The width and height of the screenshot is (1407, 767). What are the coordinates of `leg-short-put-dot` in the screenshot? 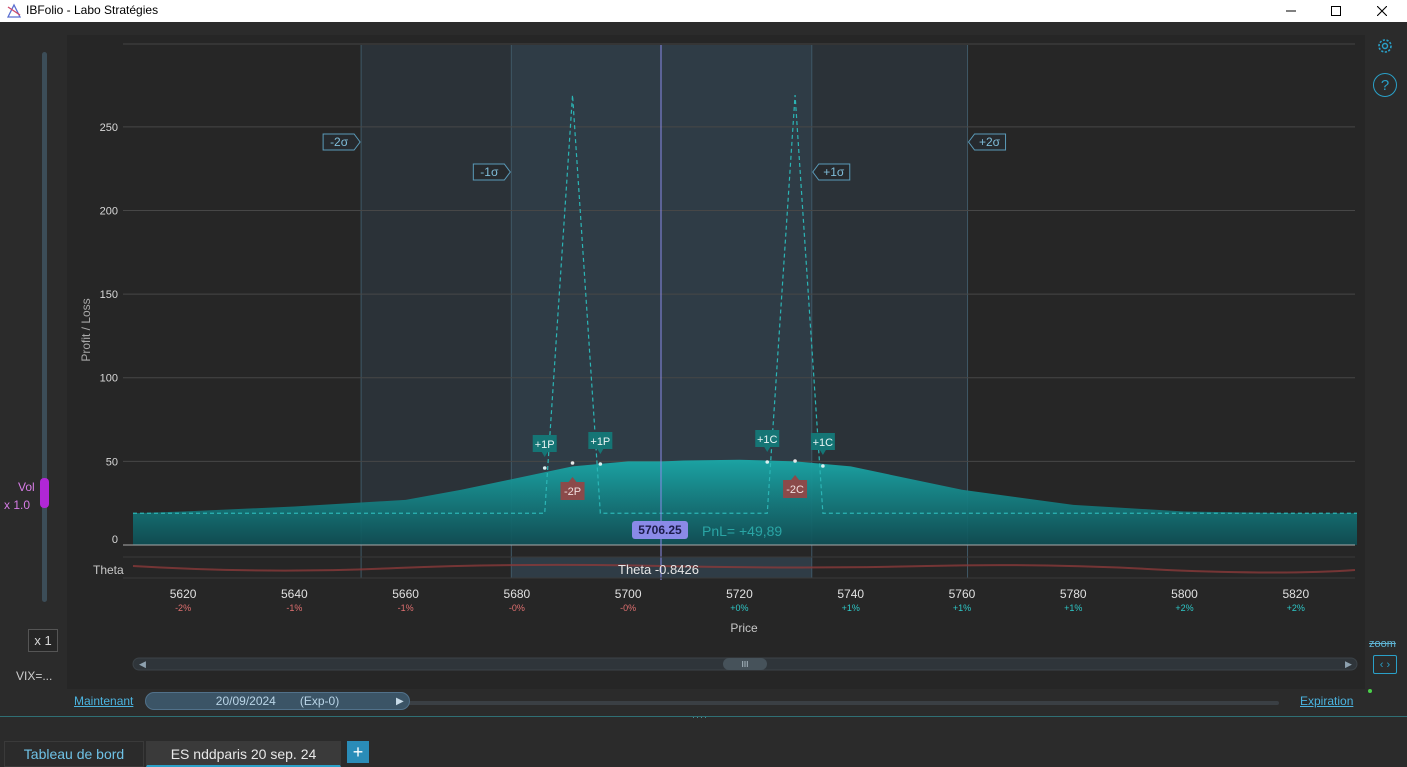 It's located at (572, 463).